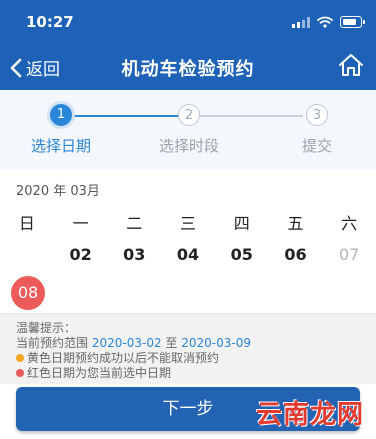 Image resolution: width=376 pixels, height=439 pixels. What do you see at coordinates (61, 130) in the screenshot?
I see `step-1: 1 选择日期` at bounding box center [61, 130].